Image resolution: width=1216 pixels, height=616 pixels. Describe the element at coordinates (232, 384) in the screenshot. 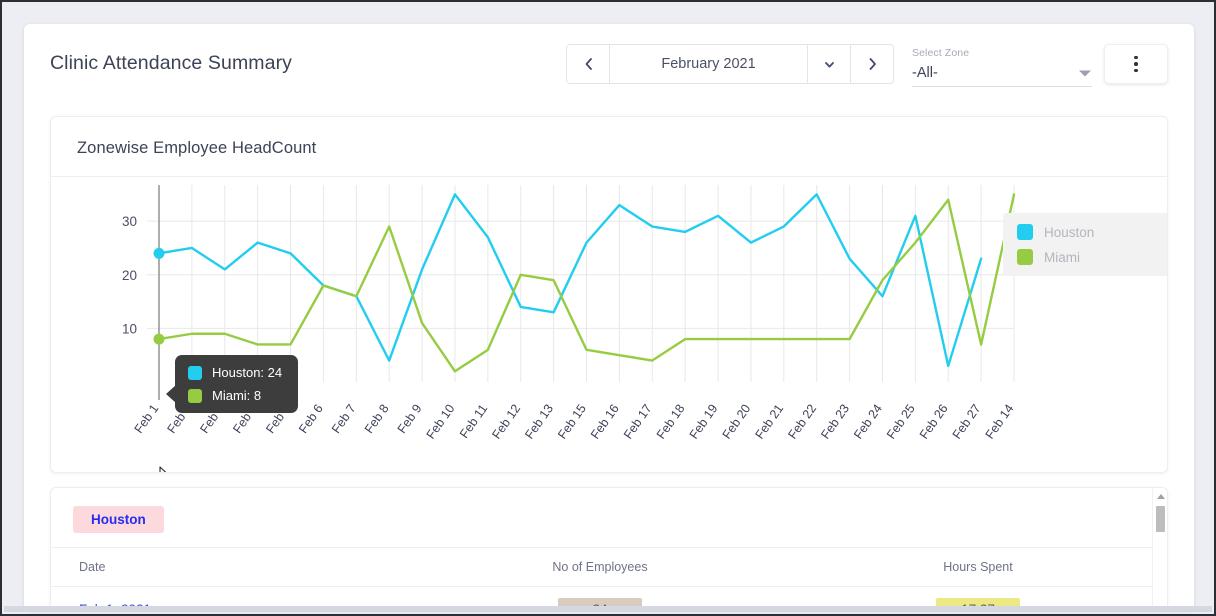

I see `chart-tooltip: Houston: 24 Miami: 8` at that location.